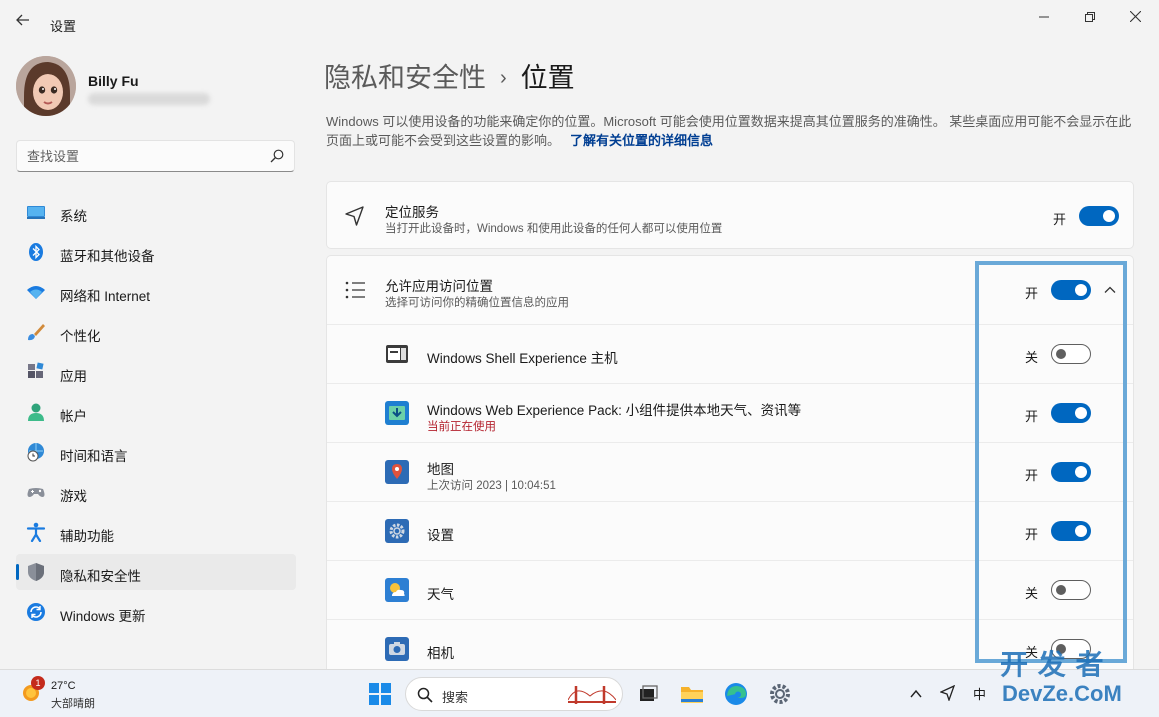  I want to click on sidebar-item-apps: 应用, so click(156, 372).